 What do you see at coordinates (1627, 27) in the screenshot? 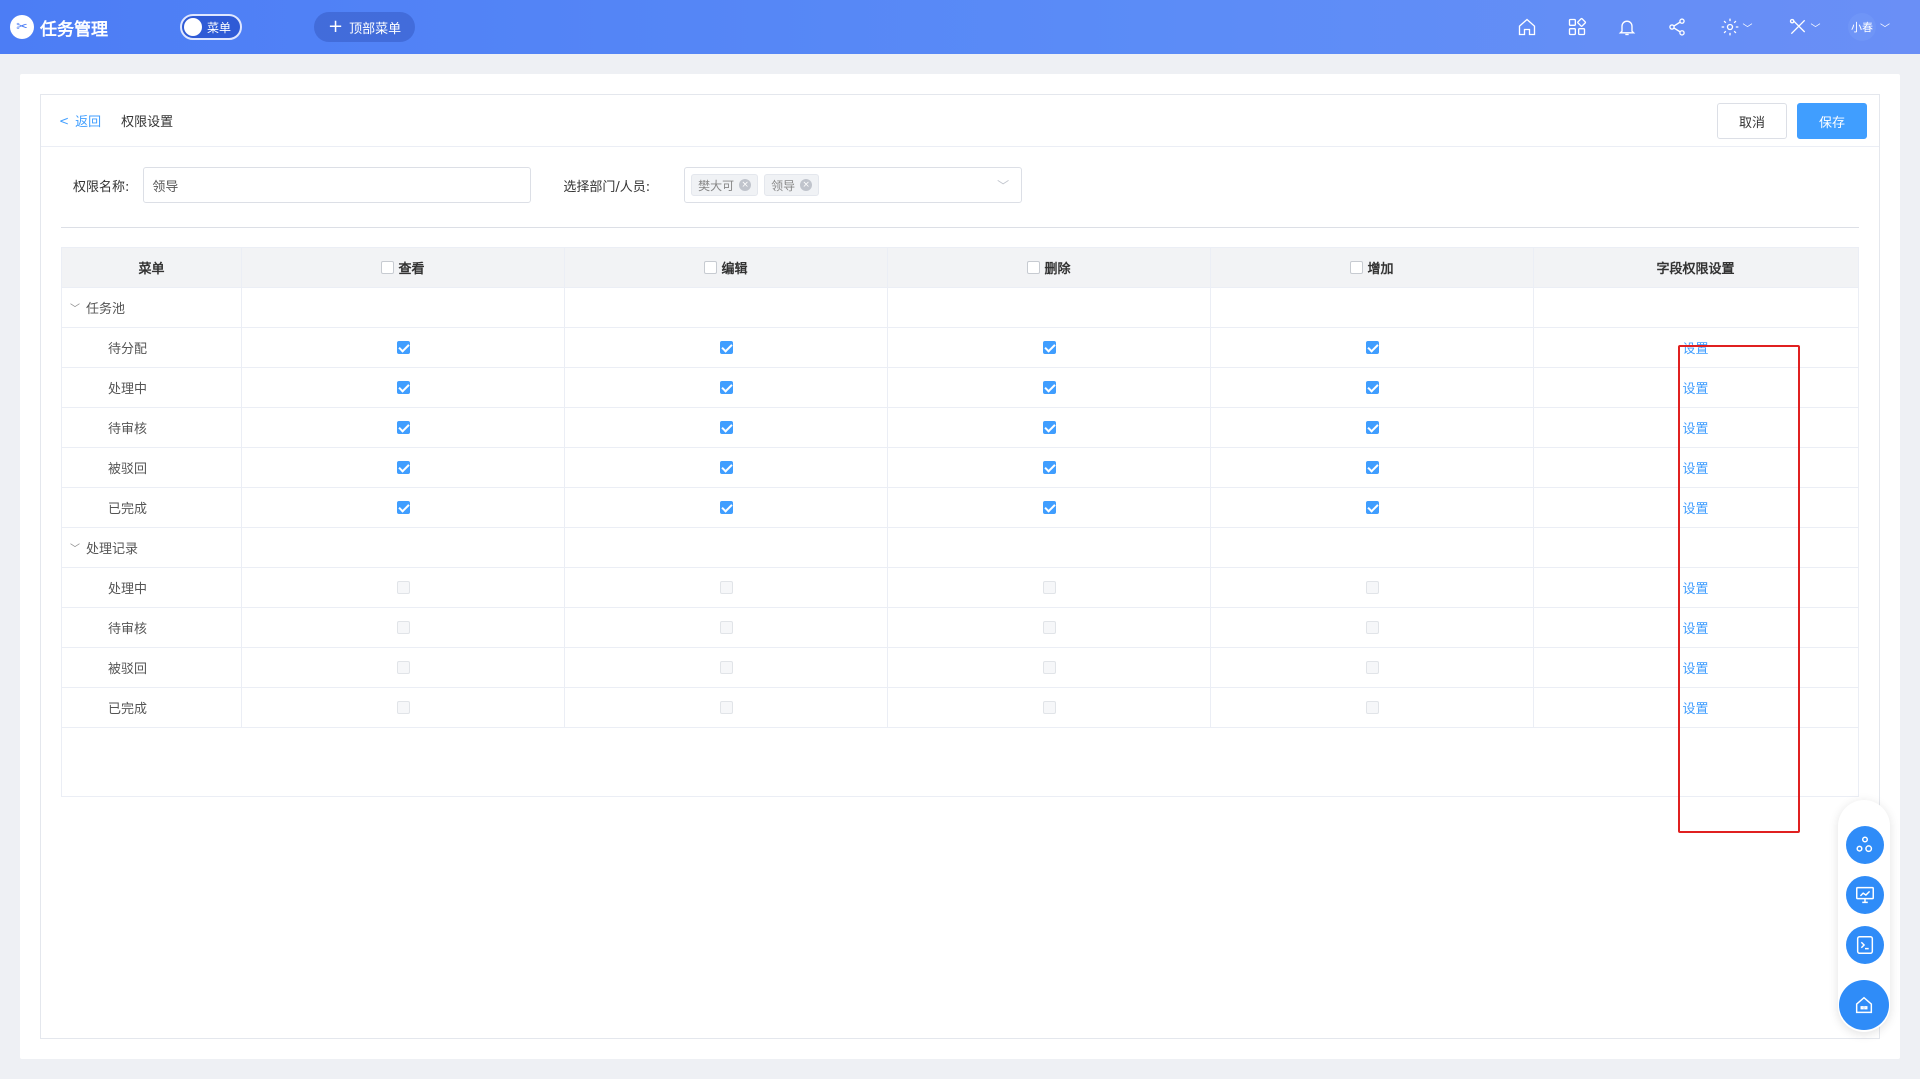
I see `bell-icon` at bounding box center [1627, 27].